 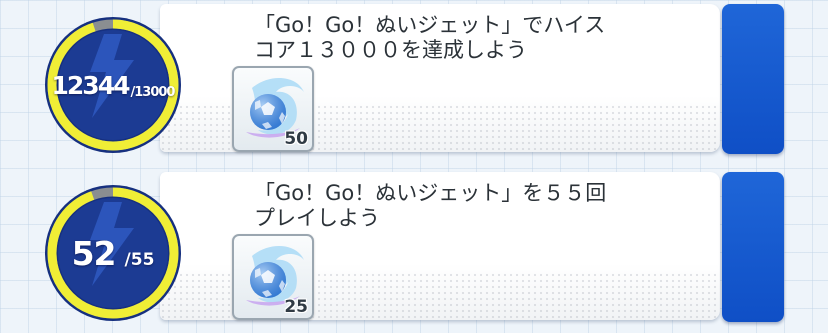 What do you see at coordinates (296, 139) in the screenshot?
I see `reward-quantity: 50` at bounding box center [296, 139].